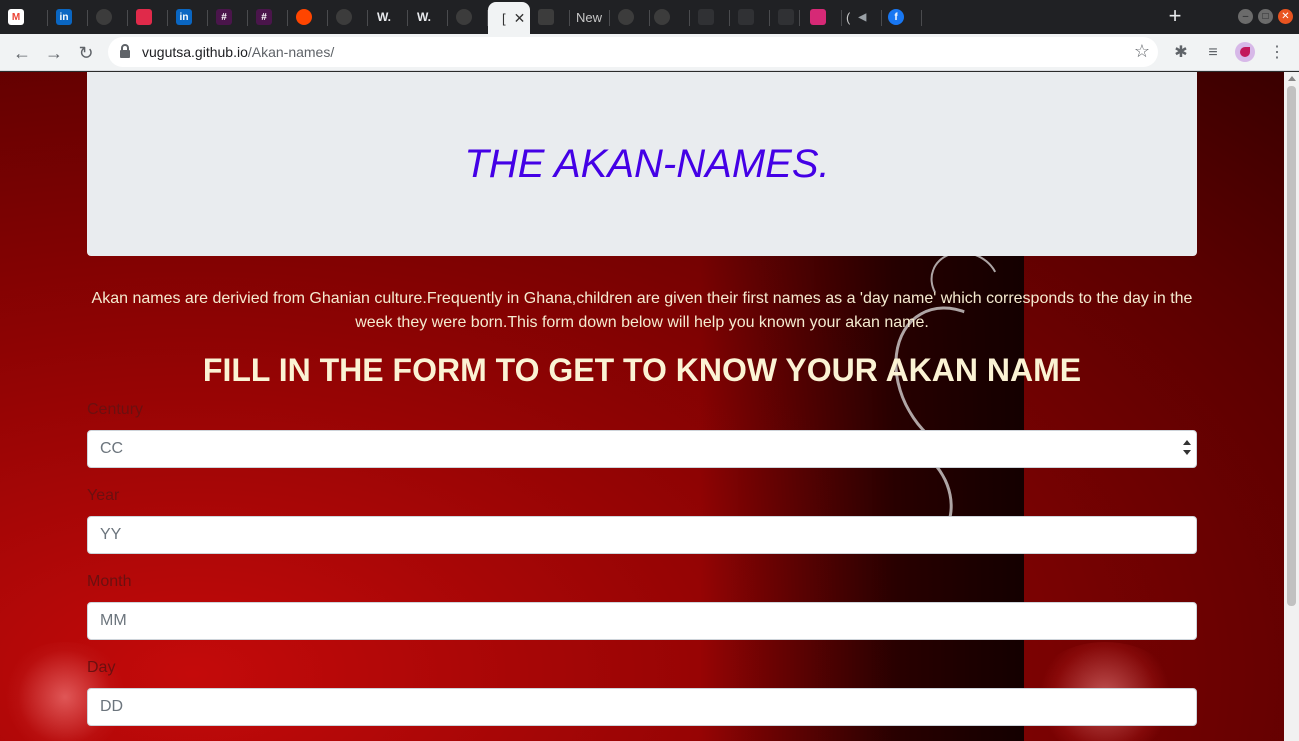  I want to click on tab-title: (, so click(848, 17).